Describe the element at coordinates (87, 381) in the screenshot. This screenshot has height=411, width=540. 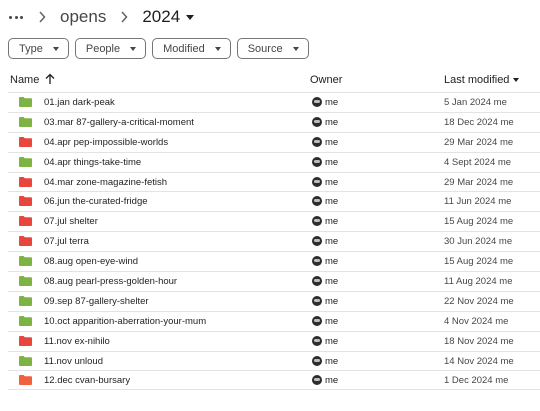
I see `file-name: 12.dec cvan-bursary` at that location.